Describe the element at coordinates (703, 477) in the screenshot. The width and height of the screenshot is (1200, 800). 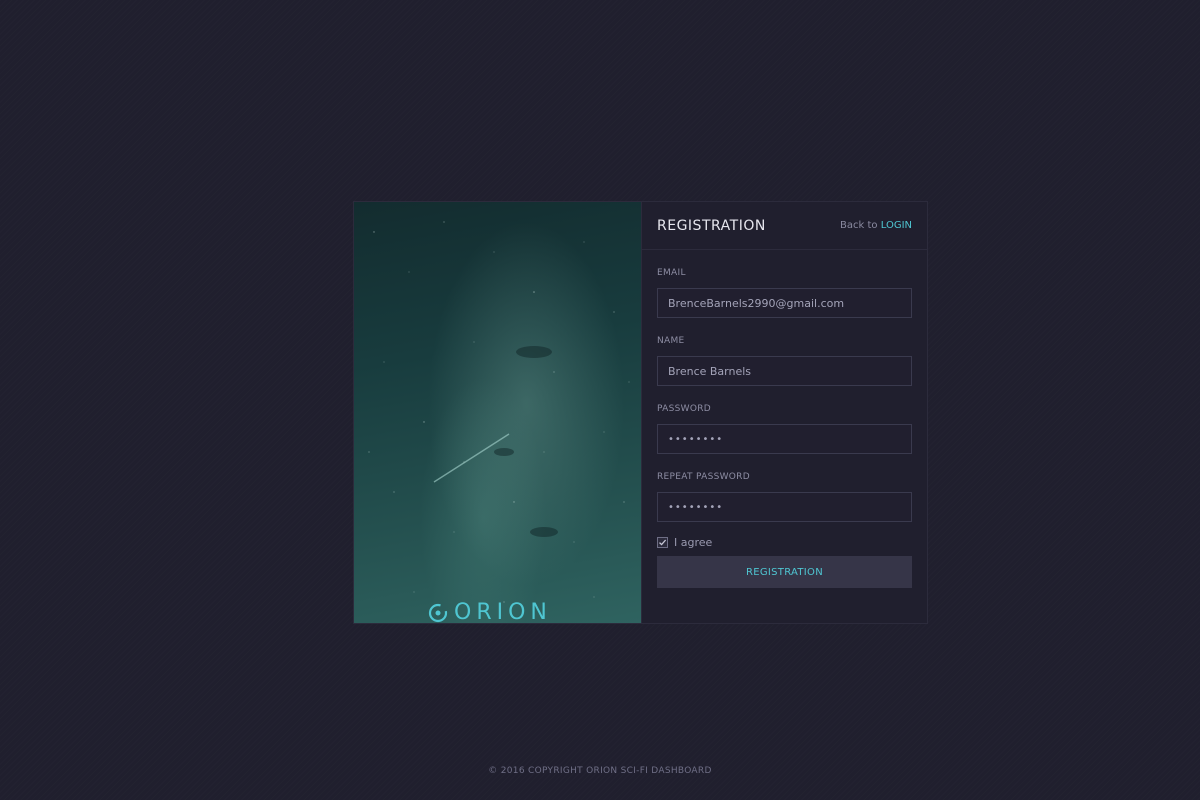
I see `repeat-password-label: REPEAT PASSWORD` at that location.